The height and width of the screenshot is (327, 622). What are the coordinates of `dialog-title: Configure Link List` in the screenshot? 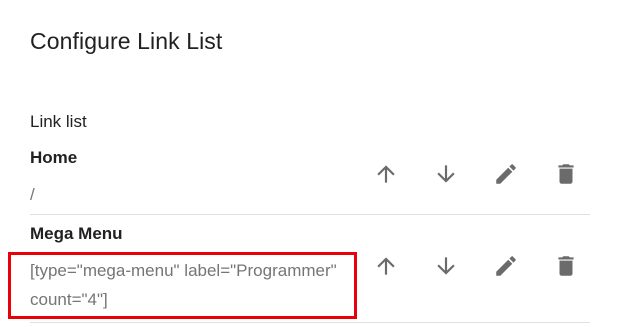 It's located at (126, 41).